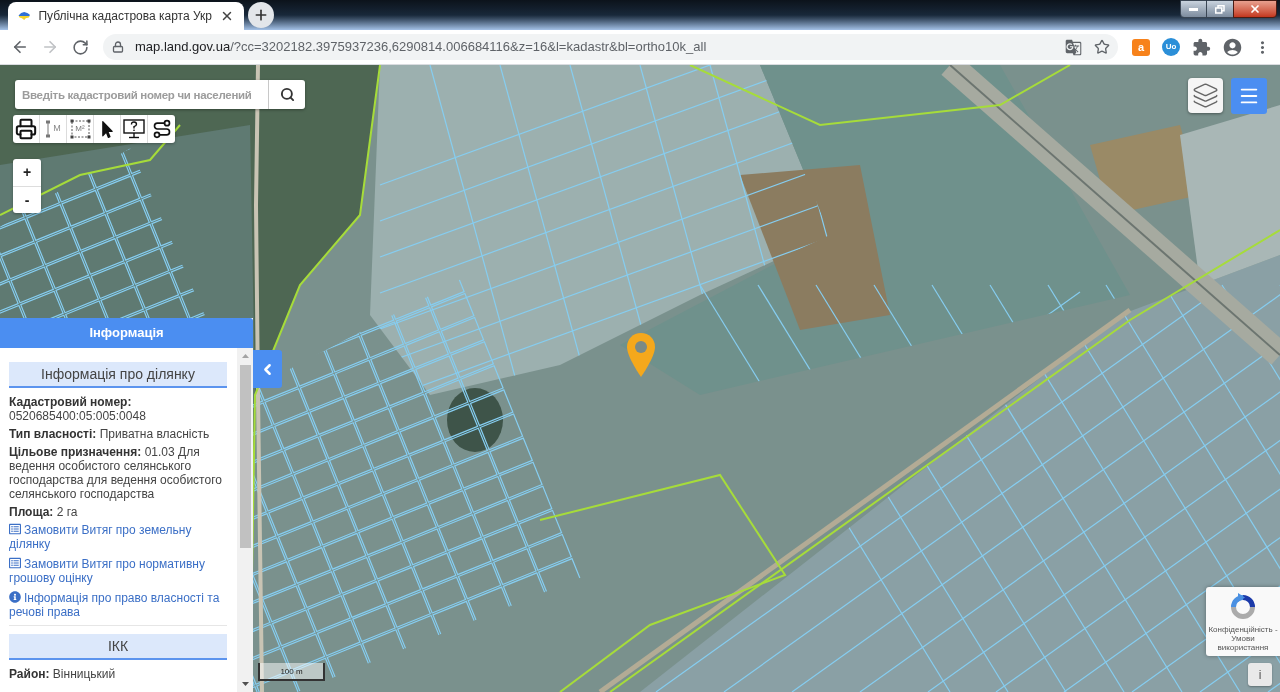 The height and width of the screenshot is (692, 1280). Describe the element at coordinates (118, 409) in the screenshot. I see `parcel-field: Кадастровий номер: 0520685400:05:005:0048` at that location.